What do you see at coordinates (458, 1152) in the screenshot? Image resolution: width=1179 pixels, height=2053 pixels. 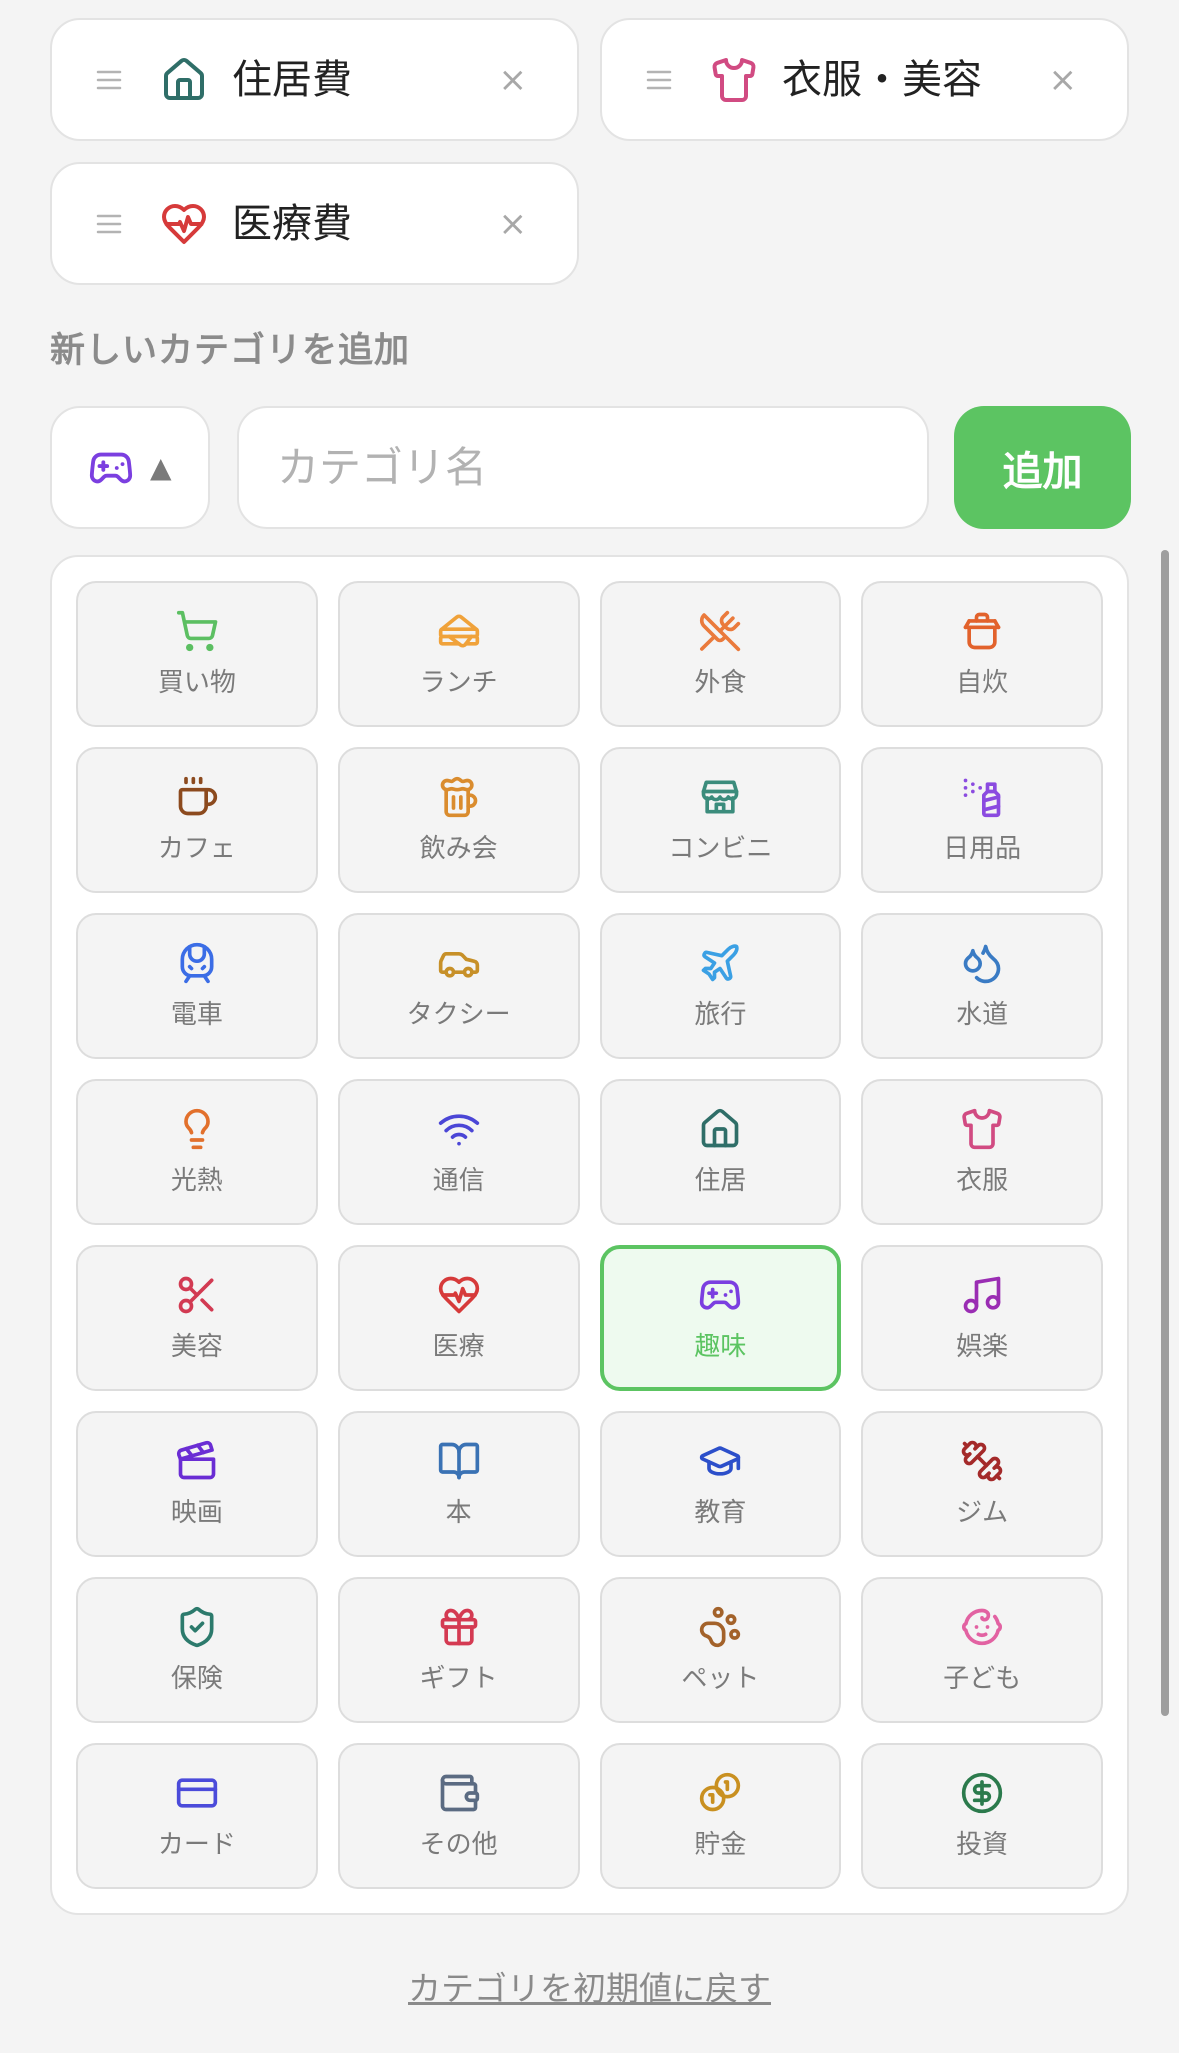 I see `icon-option-wifi: 通信` at bounding box center [458, 1152].